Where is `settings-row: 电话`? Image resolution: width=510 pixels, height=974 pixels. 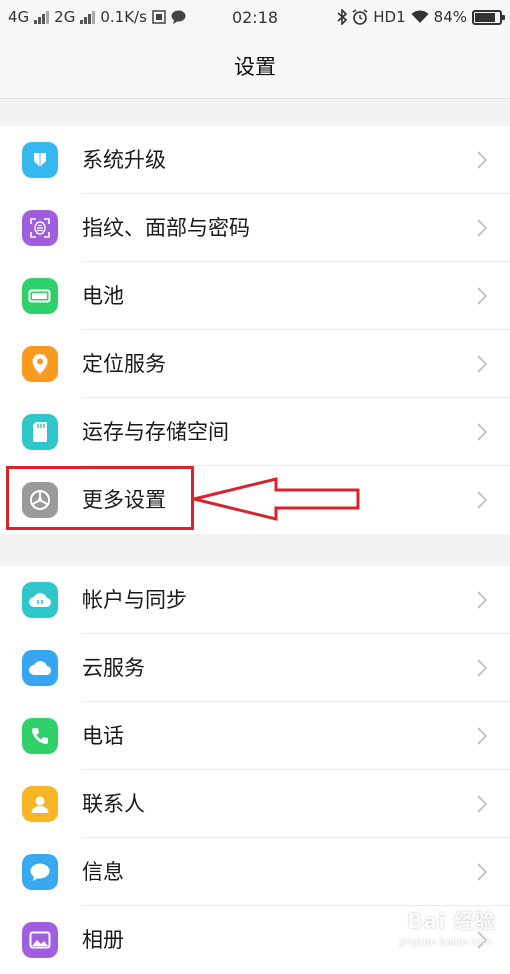
settings-row: 电话 is located at coordinates (255, 736).